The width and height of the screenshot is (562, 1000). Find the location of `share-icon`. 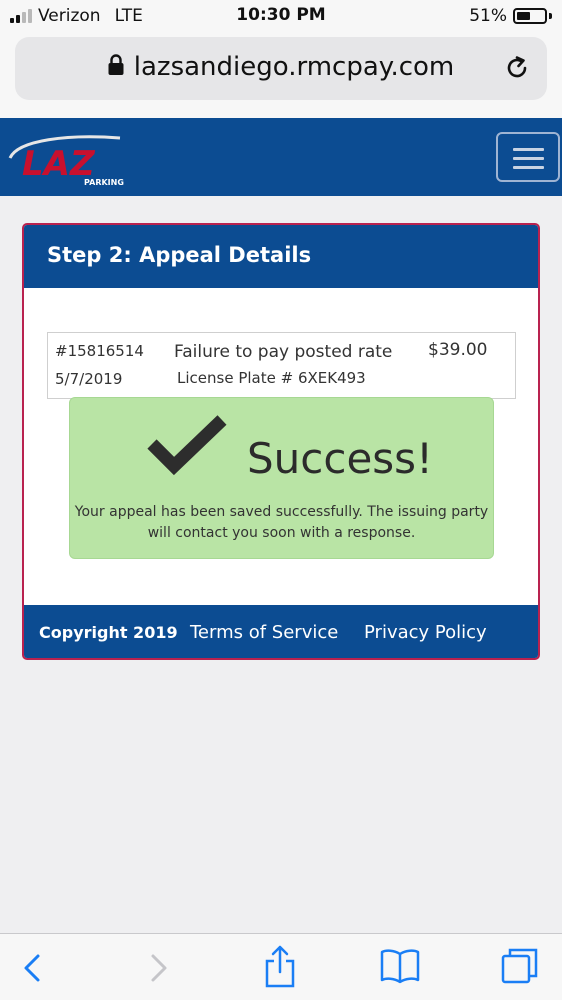

share-icon is located at coordinates (280, 968).